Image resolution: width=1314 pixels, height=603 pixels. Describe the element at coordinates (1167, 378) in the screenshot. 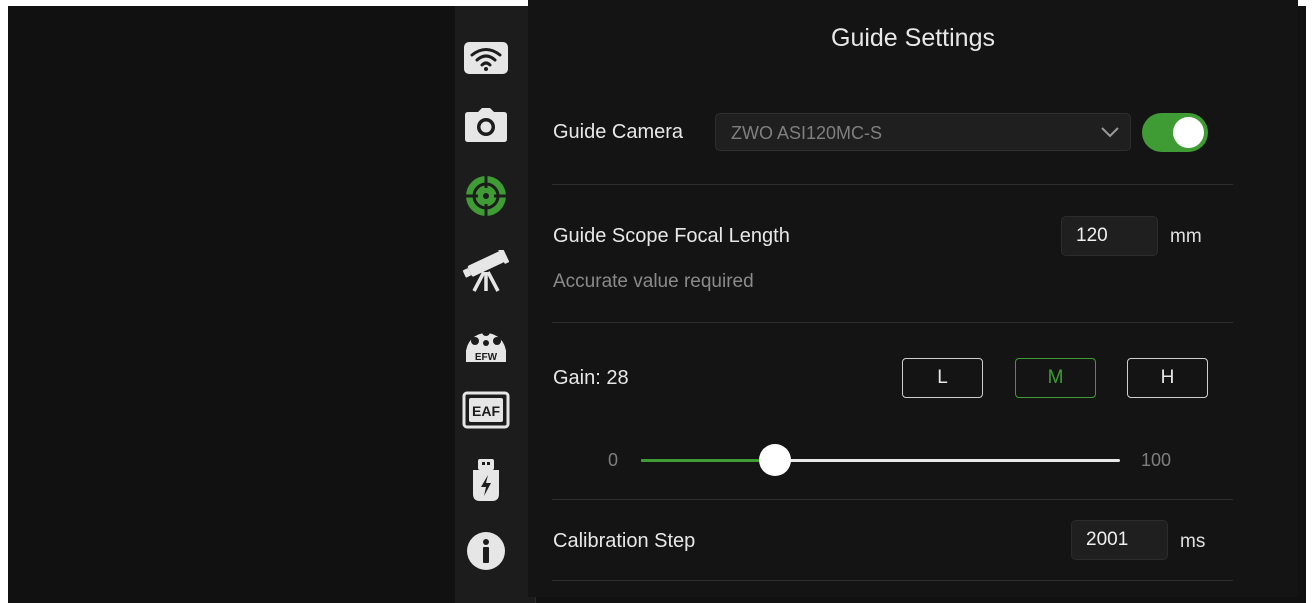

I see `gain-preset-high-button: H` at that location.